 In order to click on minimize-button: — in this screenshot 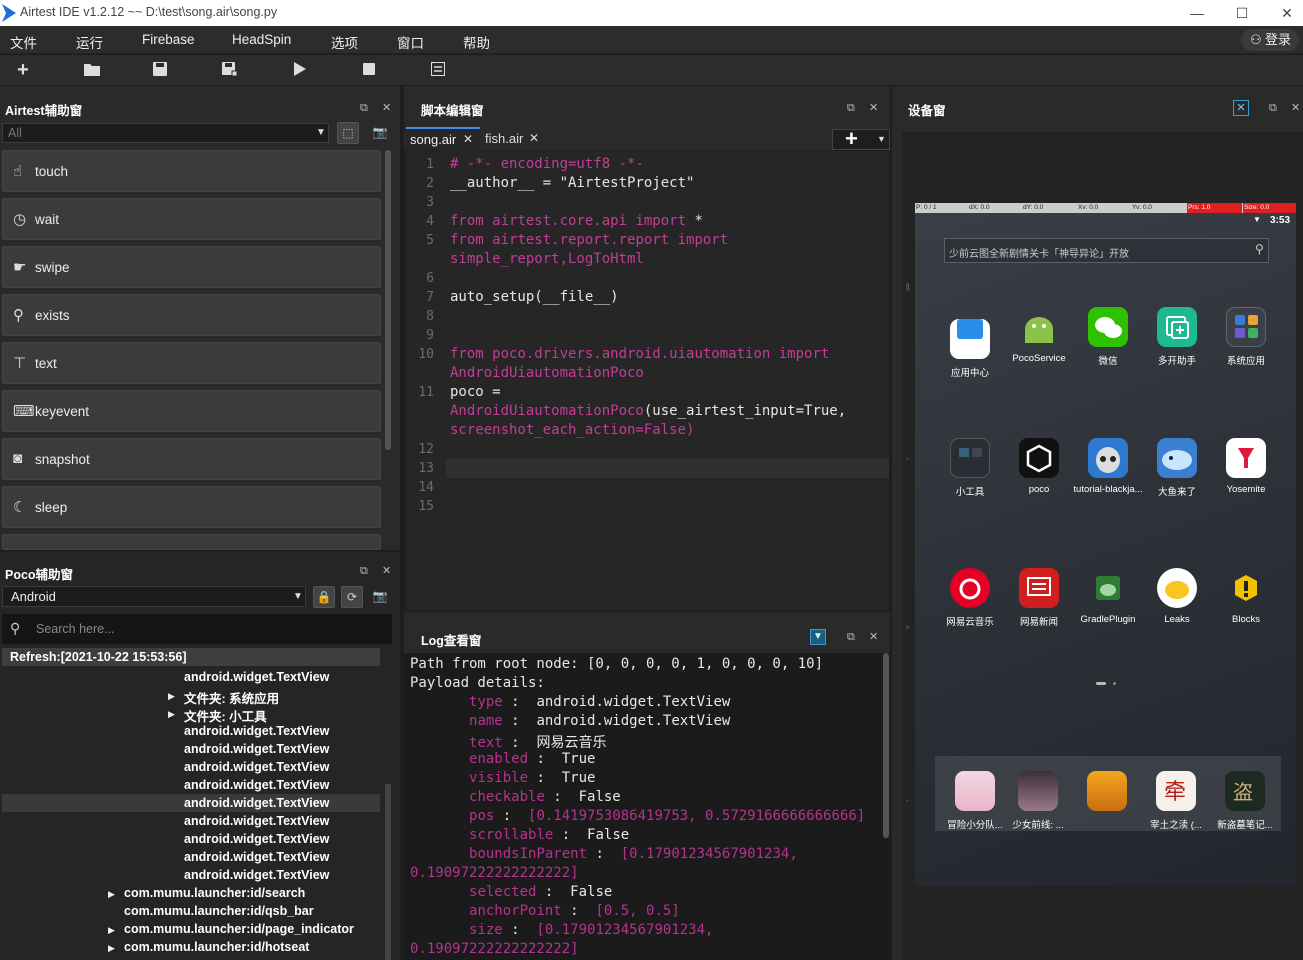, I will do `click(1197, 13)`.